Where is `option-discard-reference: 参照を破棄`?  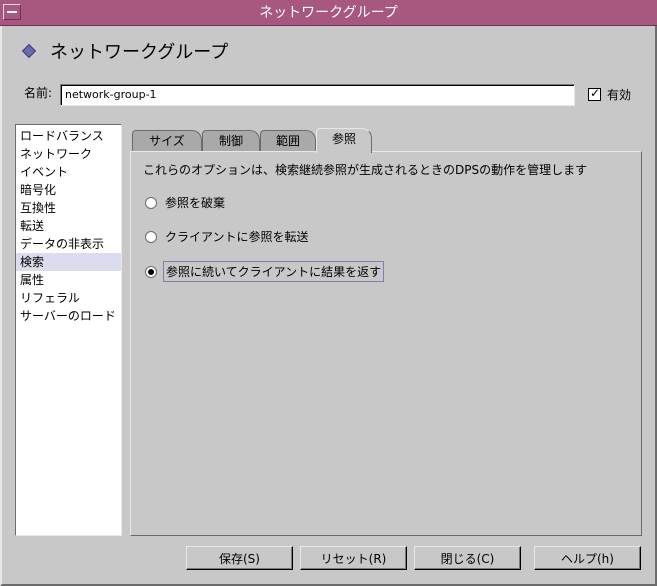
option-discard-reference: 参照を破棄 is located at coordinates (186, 202).